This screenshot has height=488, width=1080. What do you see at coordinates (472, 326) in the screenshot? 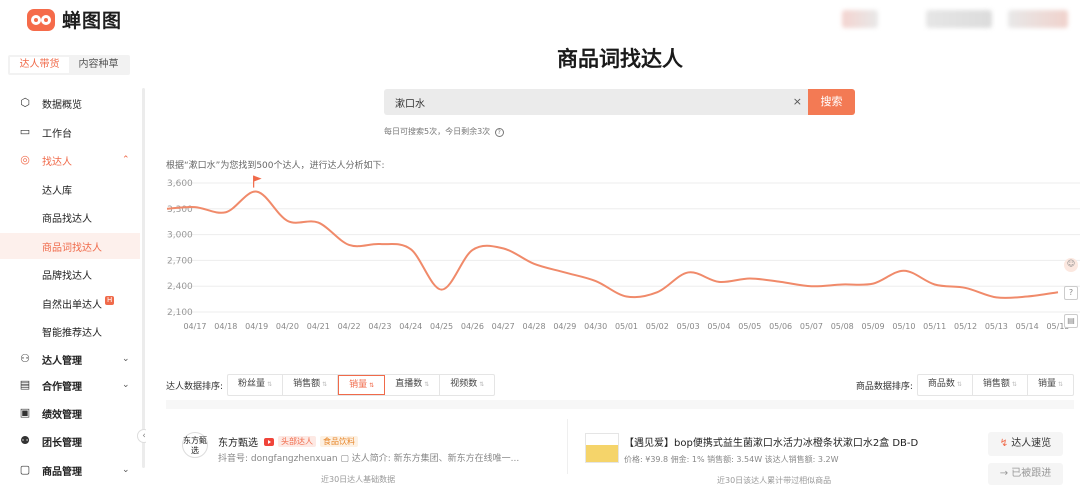
I see `x-tick-label: 04/26` at bounding box center [472, 326].